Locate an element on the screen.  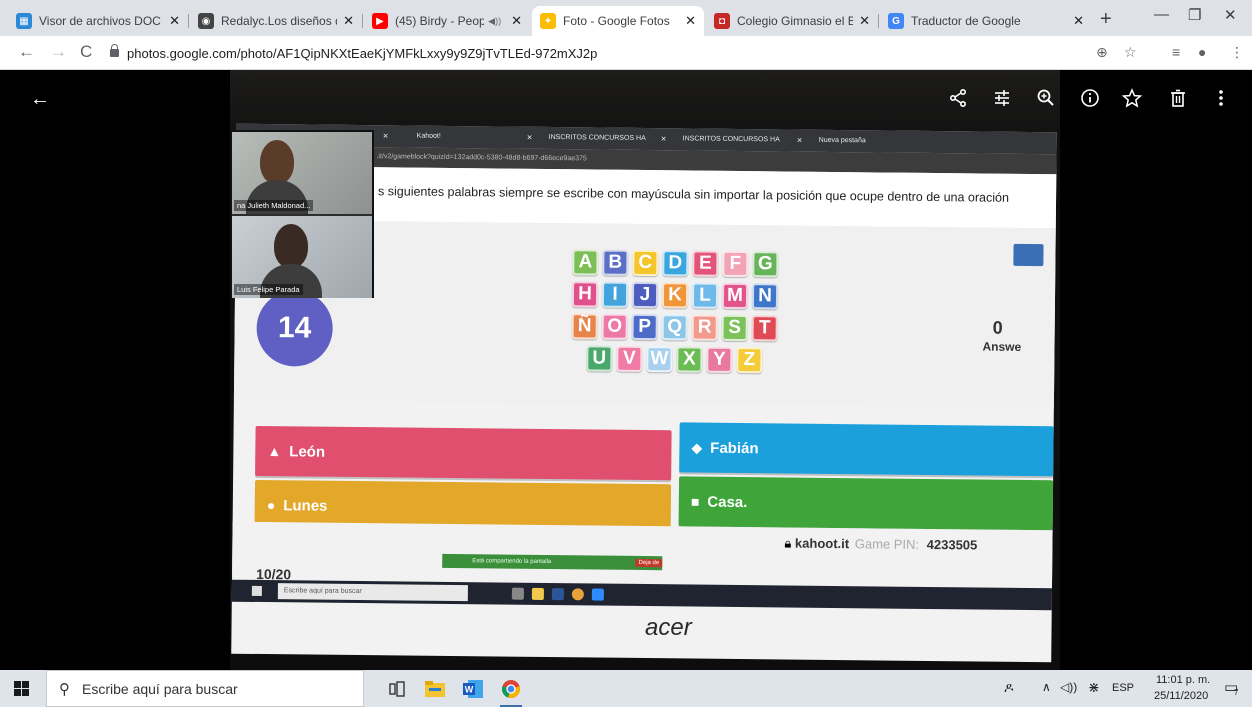
browser-tab: G Traductor de Google ✕ is located at coordinates (986, 21).